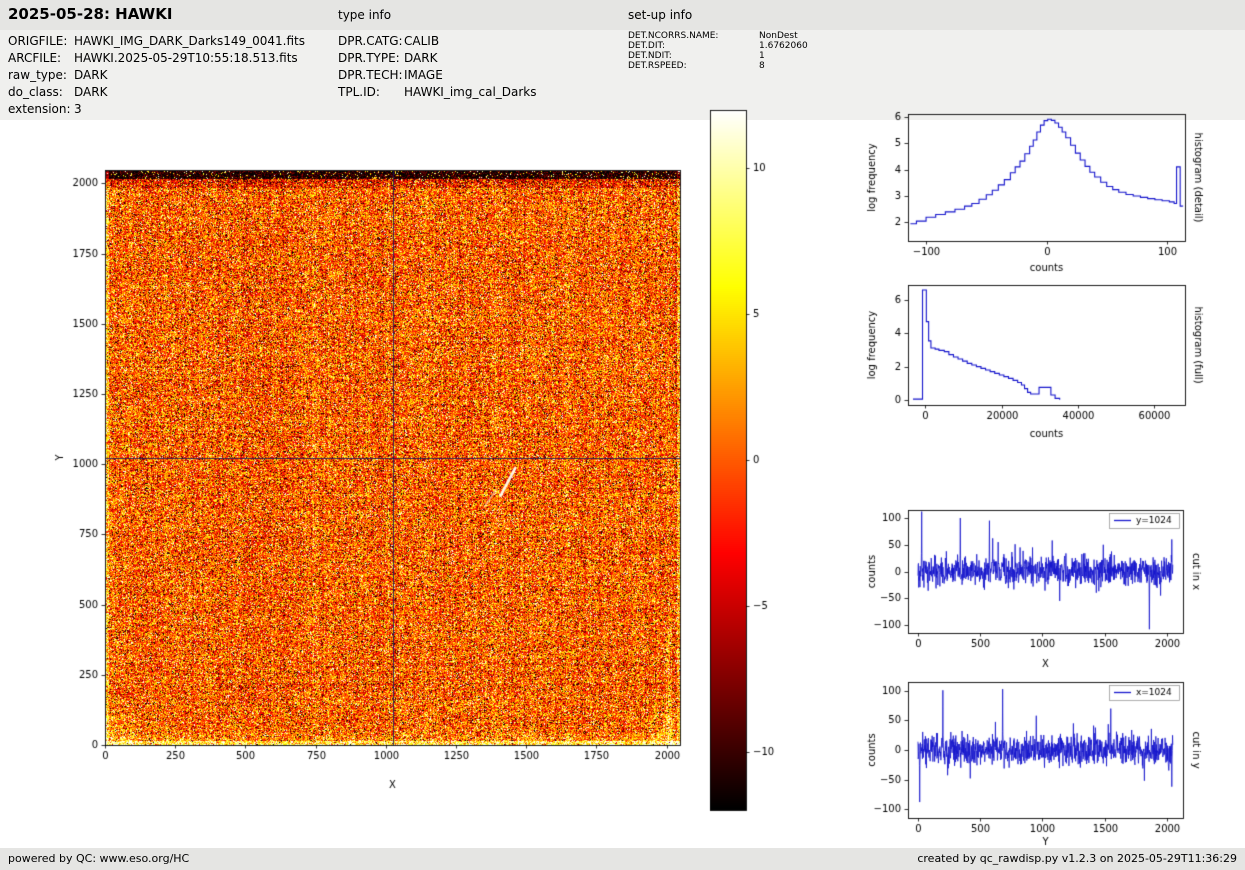  What do you see at coordinates (421, 58) in the screenshot?
I see `meta-value-dpr-type: DARK` at bounding box center [421, 58].